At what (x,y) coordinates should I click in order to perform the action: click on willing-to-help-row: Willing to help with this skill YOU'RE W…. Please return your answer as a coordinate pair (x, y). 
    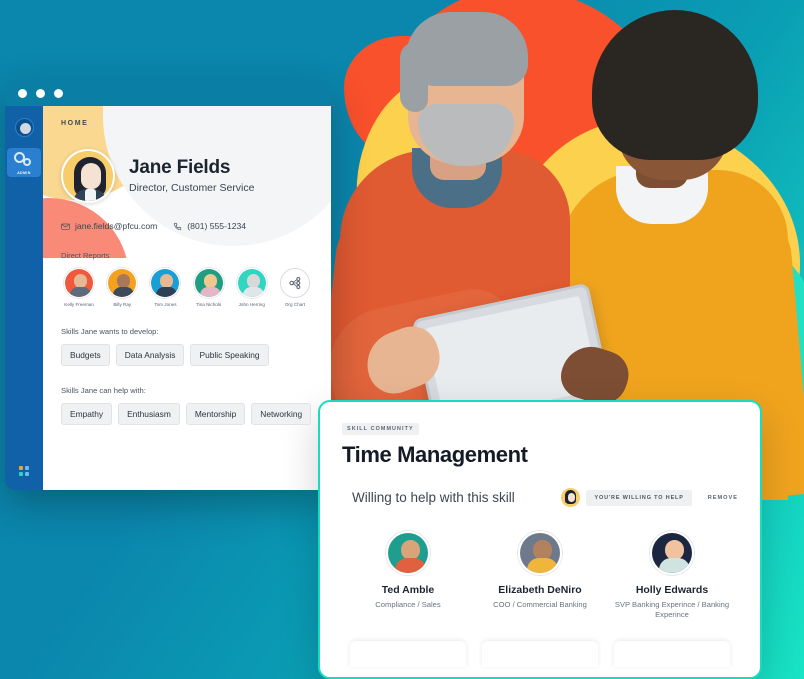
    Looking at the image, I should click on (540, 497).